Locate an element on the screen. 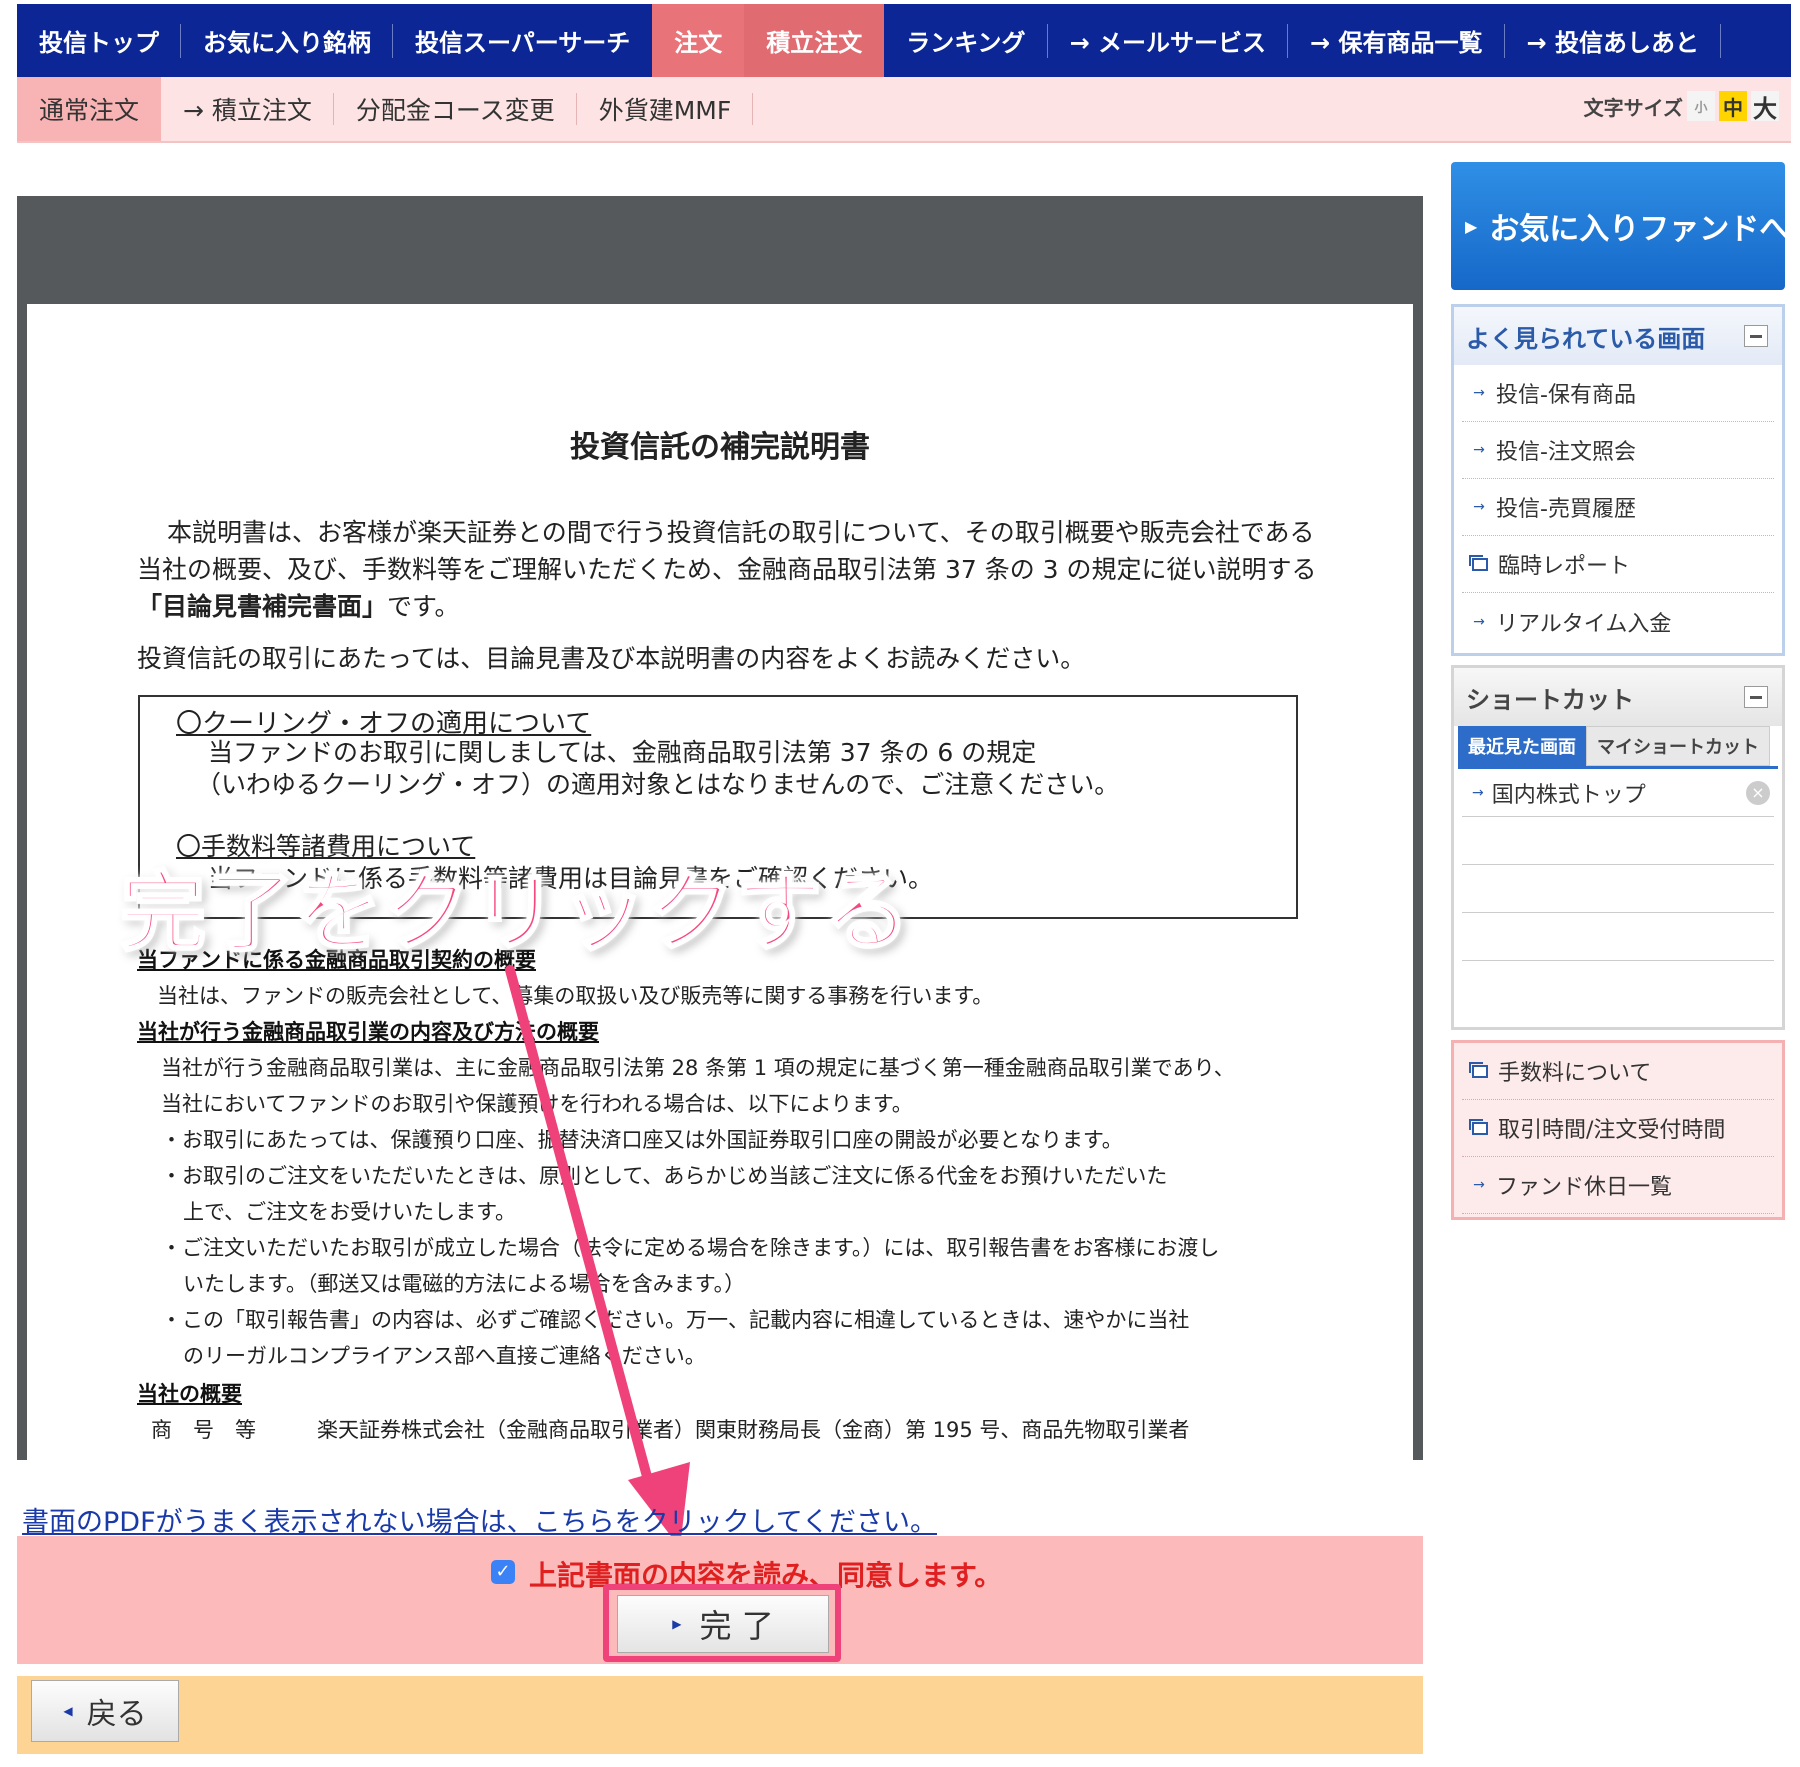 Image resolution: width=1800 pixels, height=1767 pixels. section-business-line-2: 当社においてファンドのお取引や保護預けを行われる場合は、以下によります。 is located at coordinates (537, 1104).